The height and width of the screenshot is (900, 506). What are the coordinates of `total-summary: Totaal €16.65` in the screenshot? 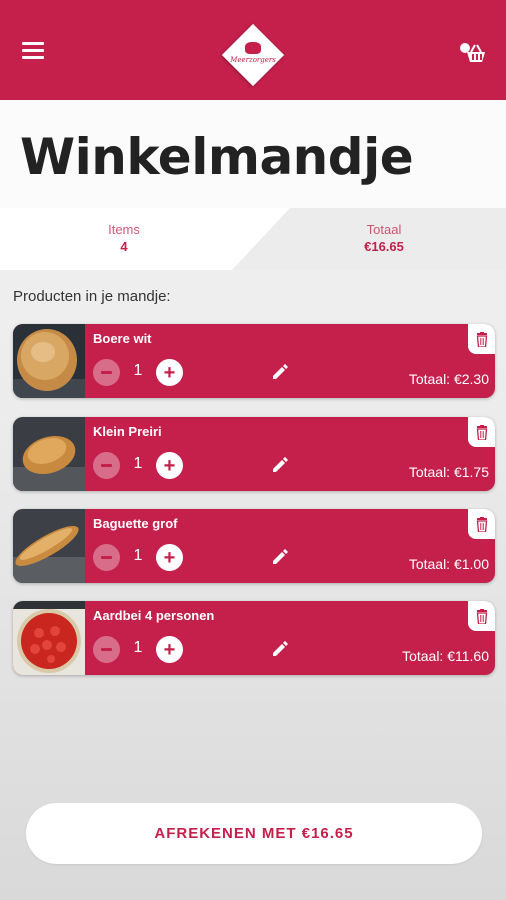 It's located at (384, 238).